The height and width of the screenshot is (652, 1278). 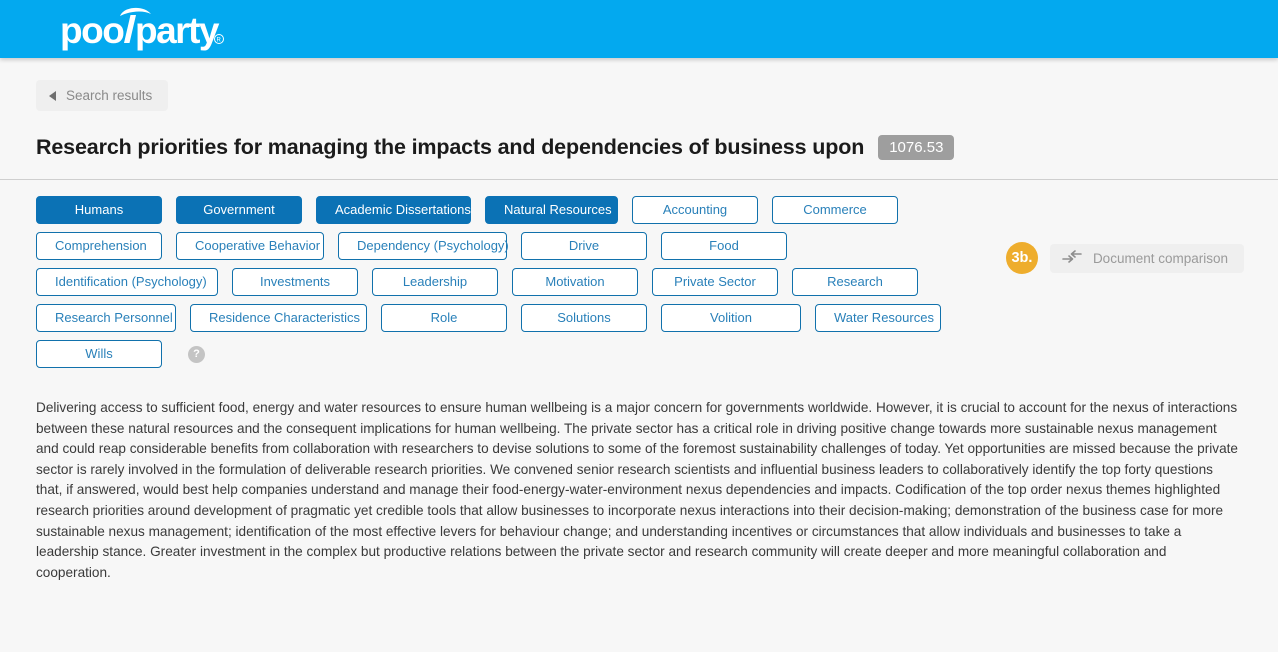 I want to click on tag-water-resources: Water Resources, so click(x=878, y=318).